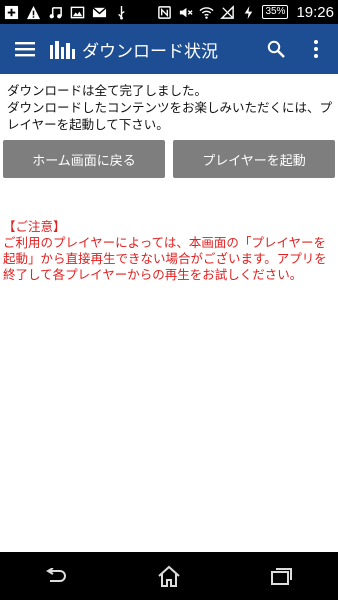 The image size is (338, 600). I want to click on back-icon, so click(56, 575).